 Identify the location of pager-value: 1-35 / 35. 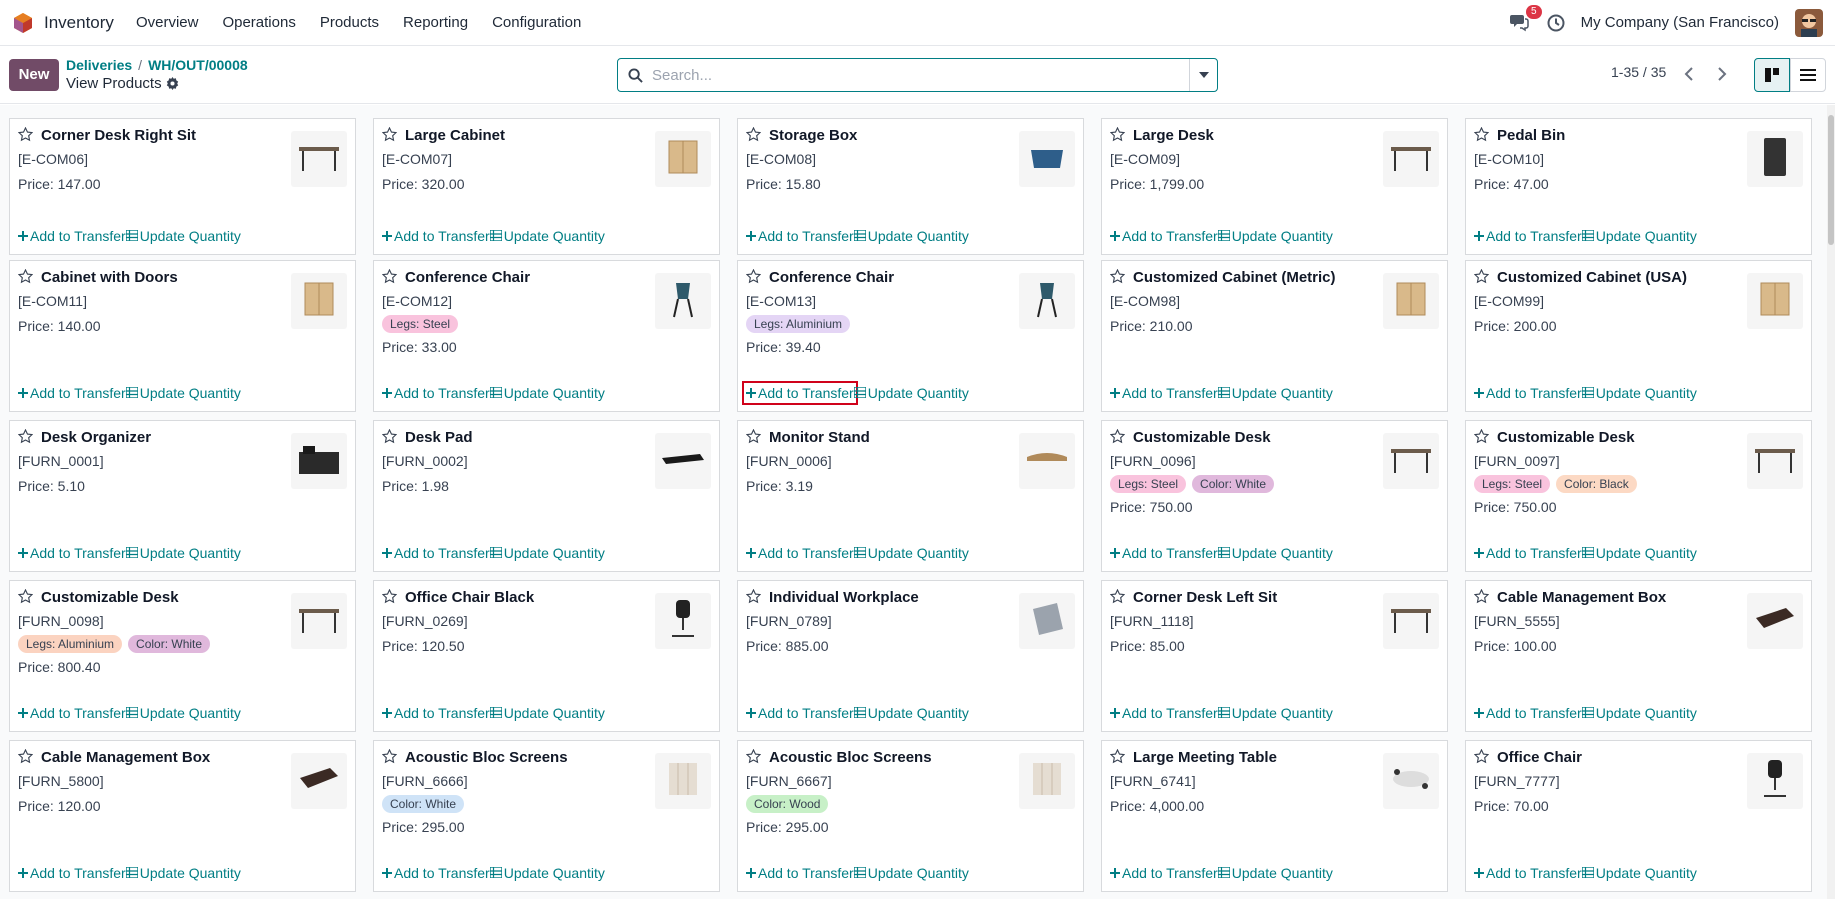
(1638, 72).